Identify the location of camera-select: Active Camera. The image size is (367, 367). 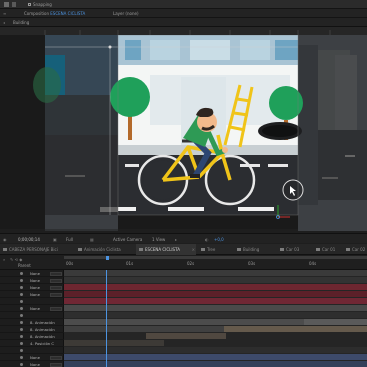
(127, 239).